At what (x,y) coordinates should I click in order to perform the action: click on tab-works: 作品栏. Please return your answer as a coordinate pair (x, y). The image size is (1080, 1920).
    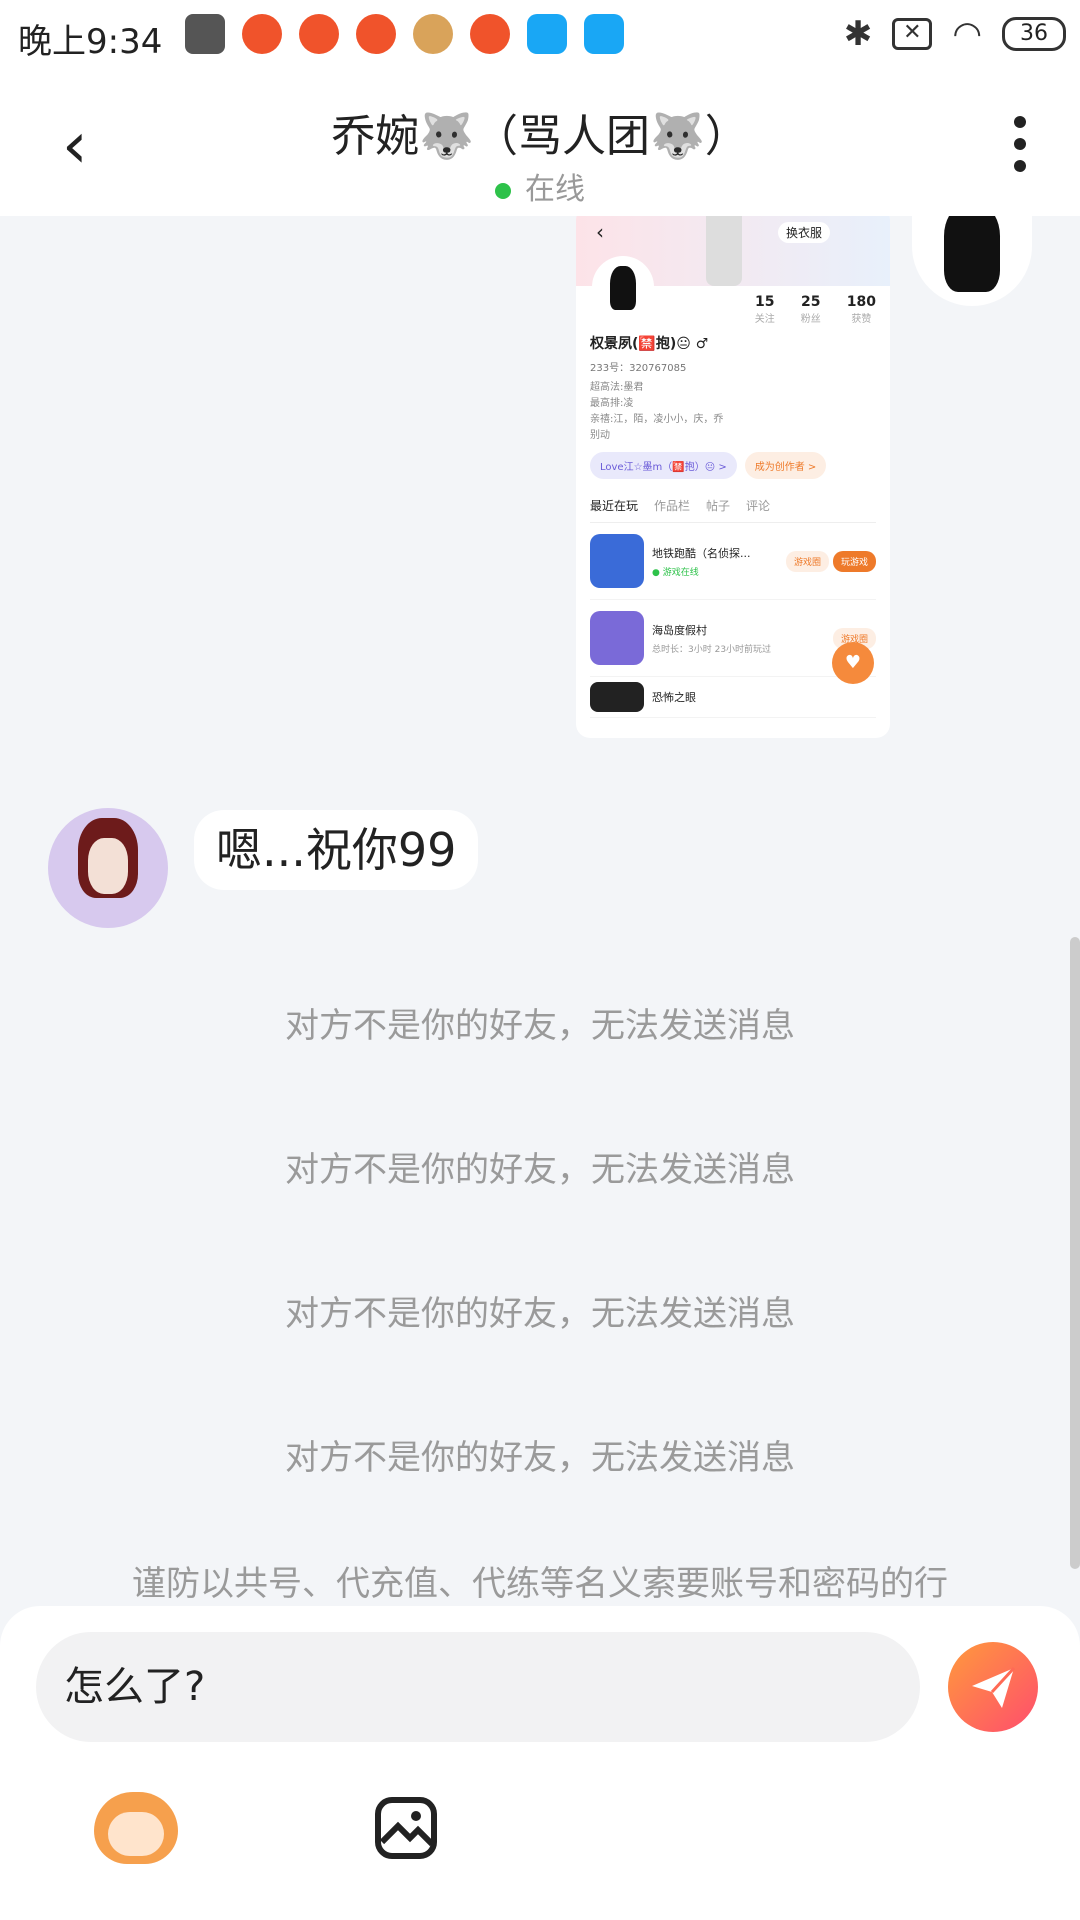
    Looking at the image, I should click on (672, 506).